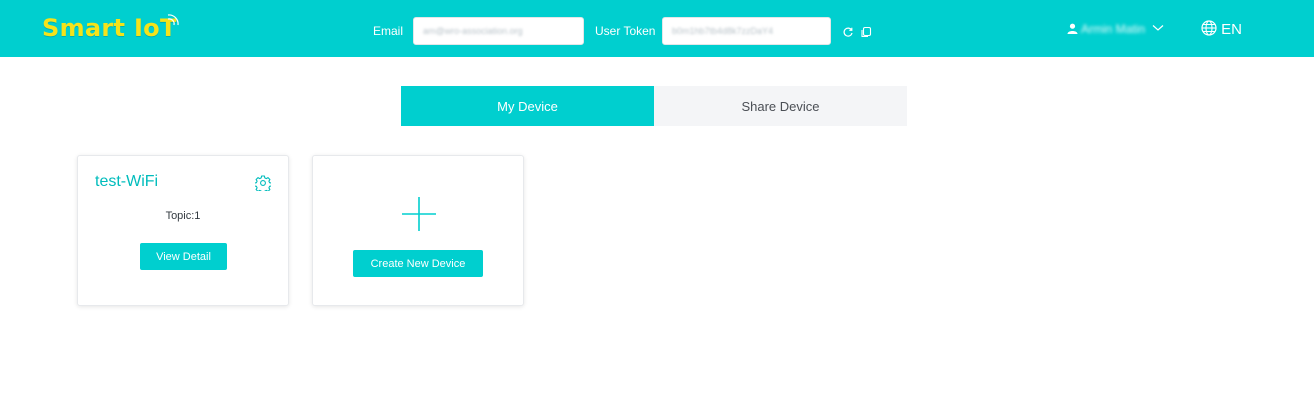 This screenshot has width=1314, height=400. What do you see at coordinates (183, 216) in the screenshot?
I see `device-topic: Topic:1` at bounding box center [183, 216].